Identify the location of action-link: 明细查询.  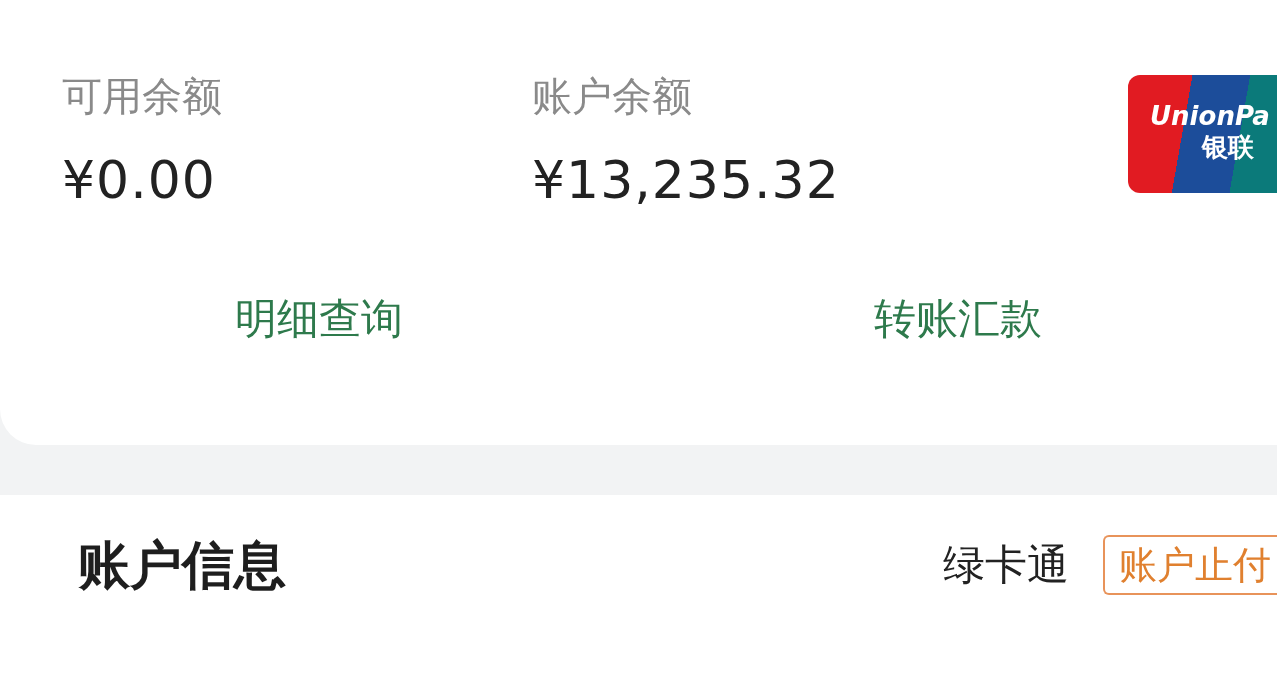
(319, 319).